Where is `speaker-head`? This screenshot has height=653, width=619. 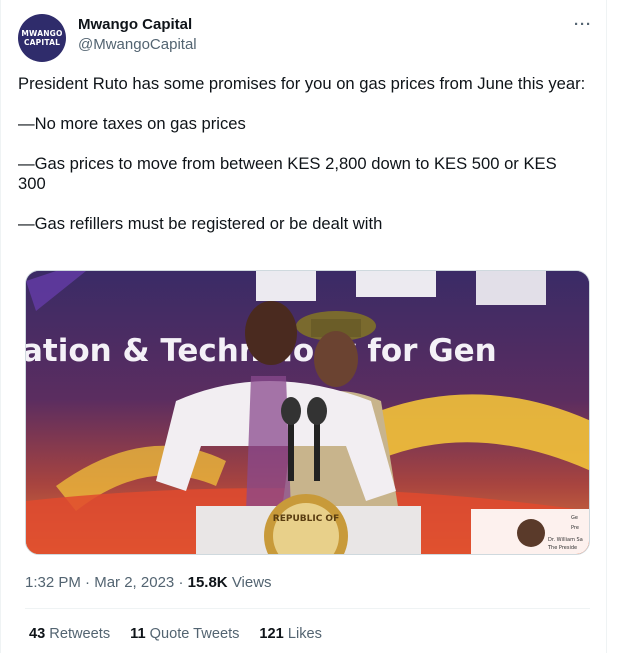 speaker-head is located at coordinates (271, 333).